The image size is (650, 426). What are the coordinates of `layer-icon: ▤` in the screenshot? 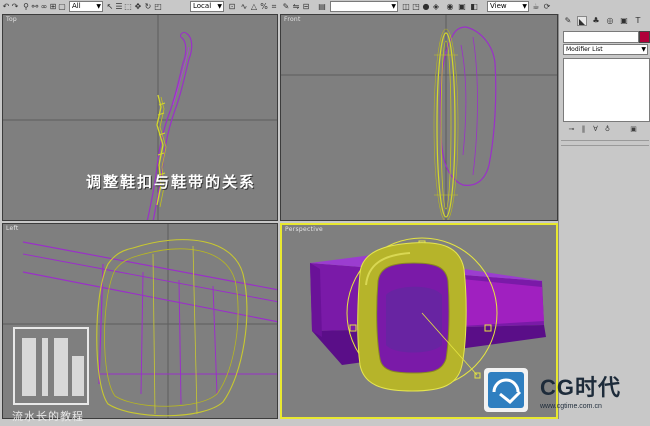 It's located at (322, 6).